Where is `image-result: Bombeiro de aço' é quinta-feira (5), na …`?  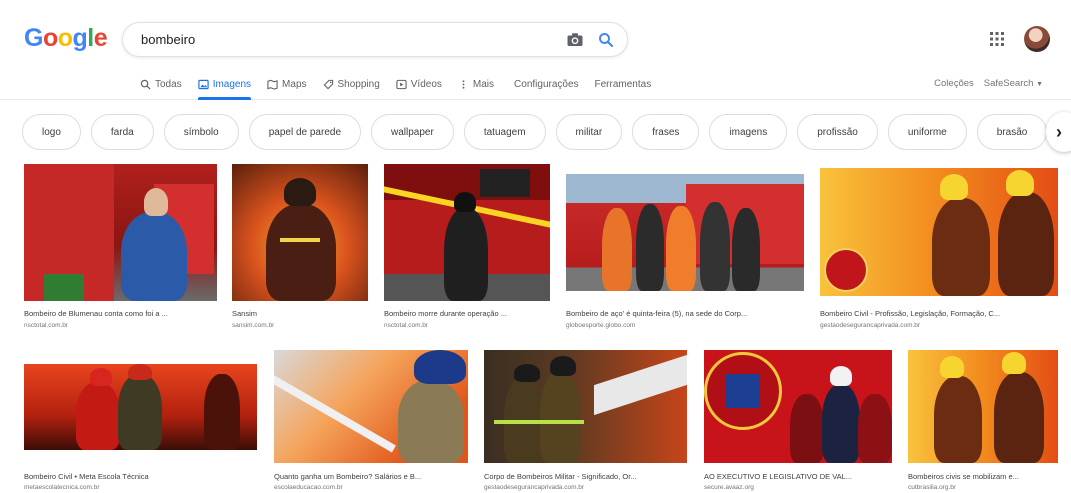
image-result: Bombeiro de aço' é quinta-feira (5), na … is located at coordinates (685, 254).